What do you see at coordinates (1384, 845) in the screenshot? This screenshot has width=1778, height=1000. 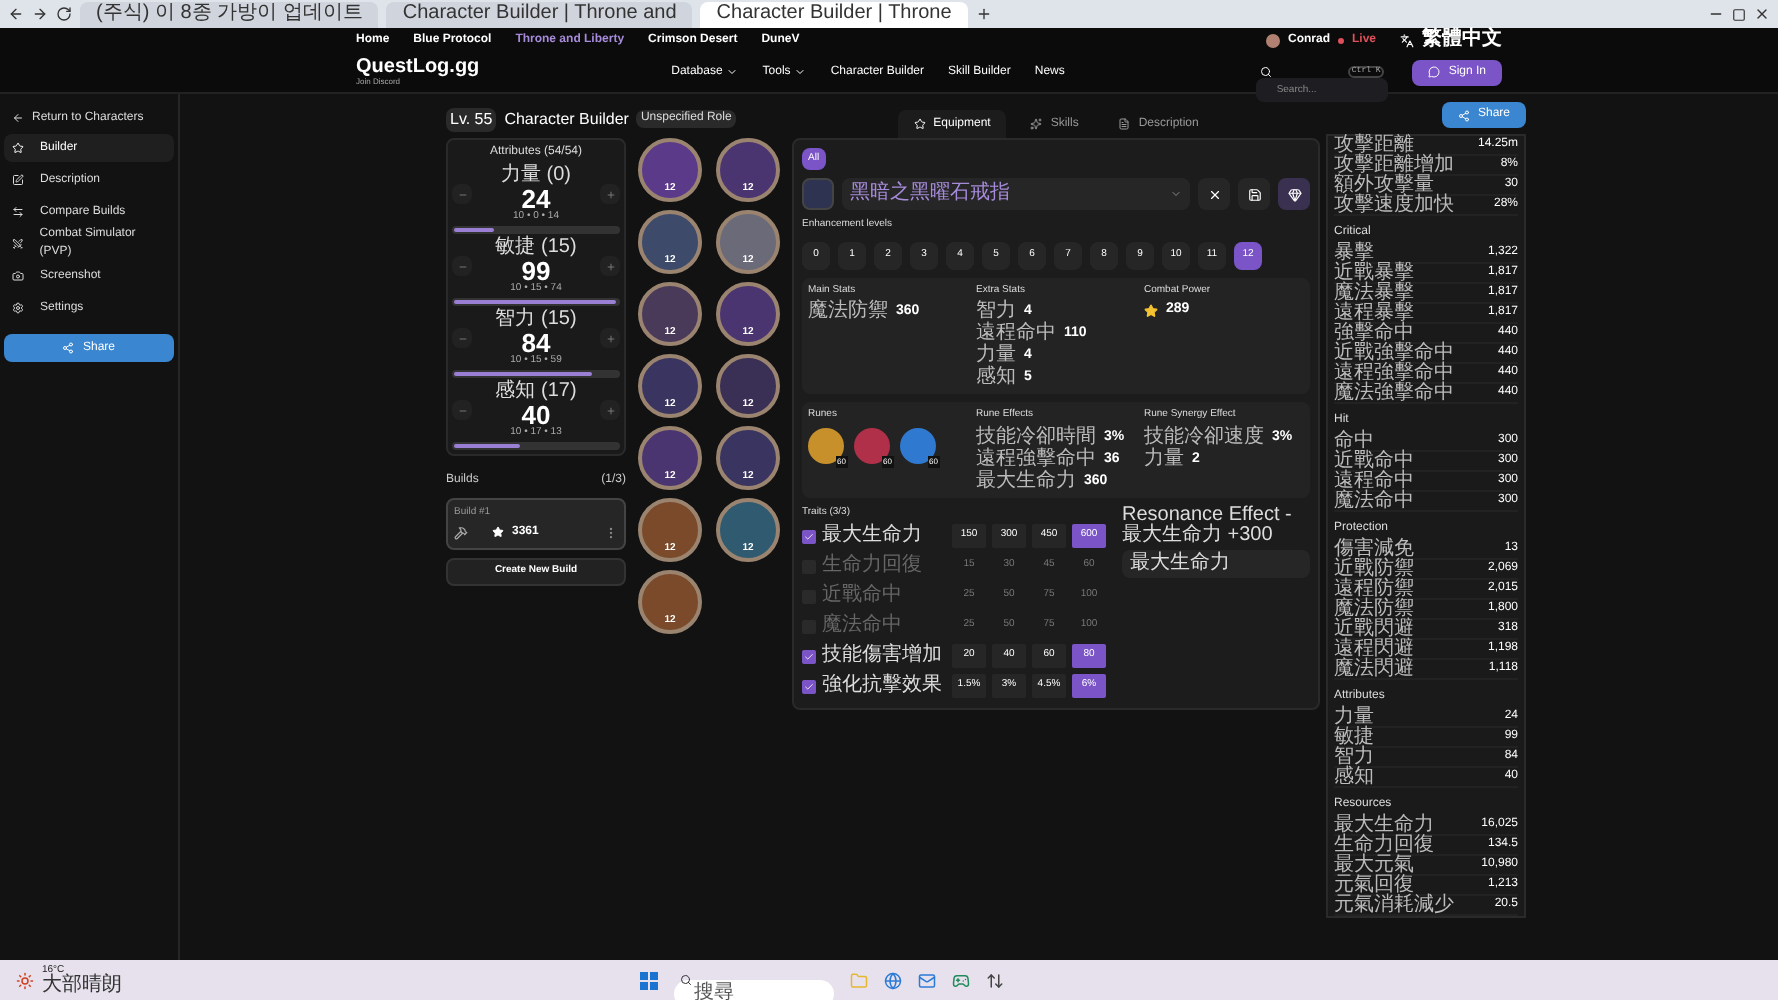 I see `stat-label: 生命力回復` at bounding box center [1384, 845].